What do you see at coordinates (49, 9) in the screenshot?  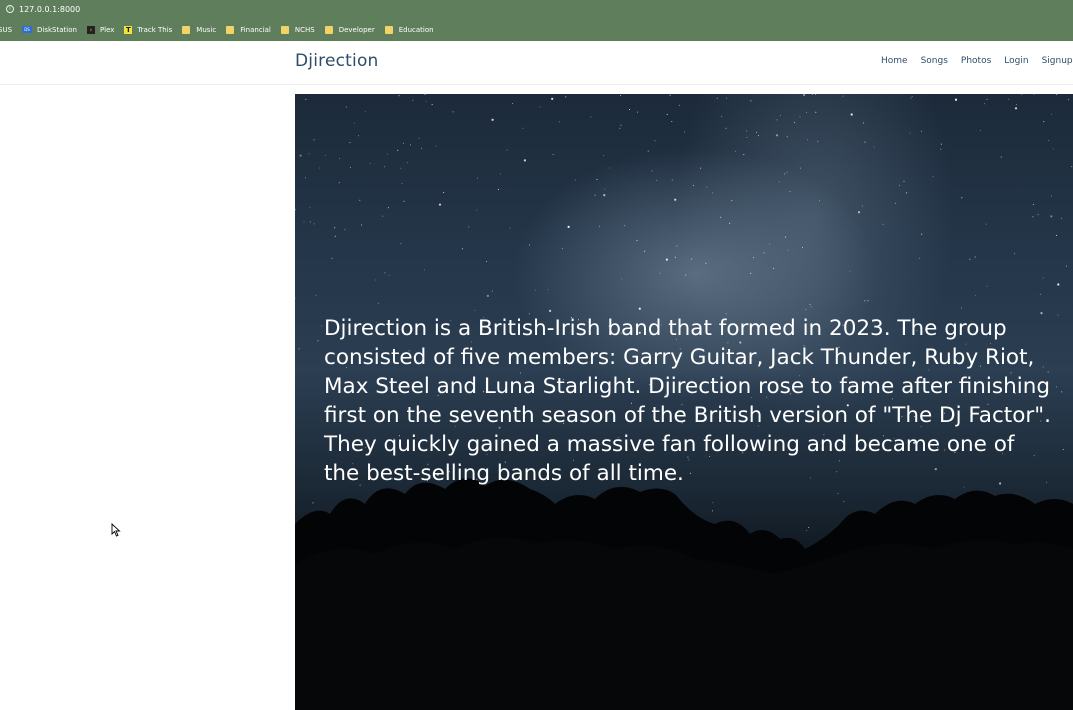 I see `url-text: 127.0.0.1:8000` at bounding box center [49, 9].